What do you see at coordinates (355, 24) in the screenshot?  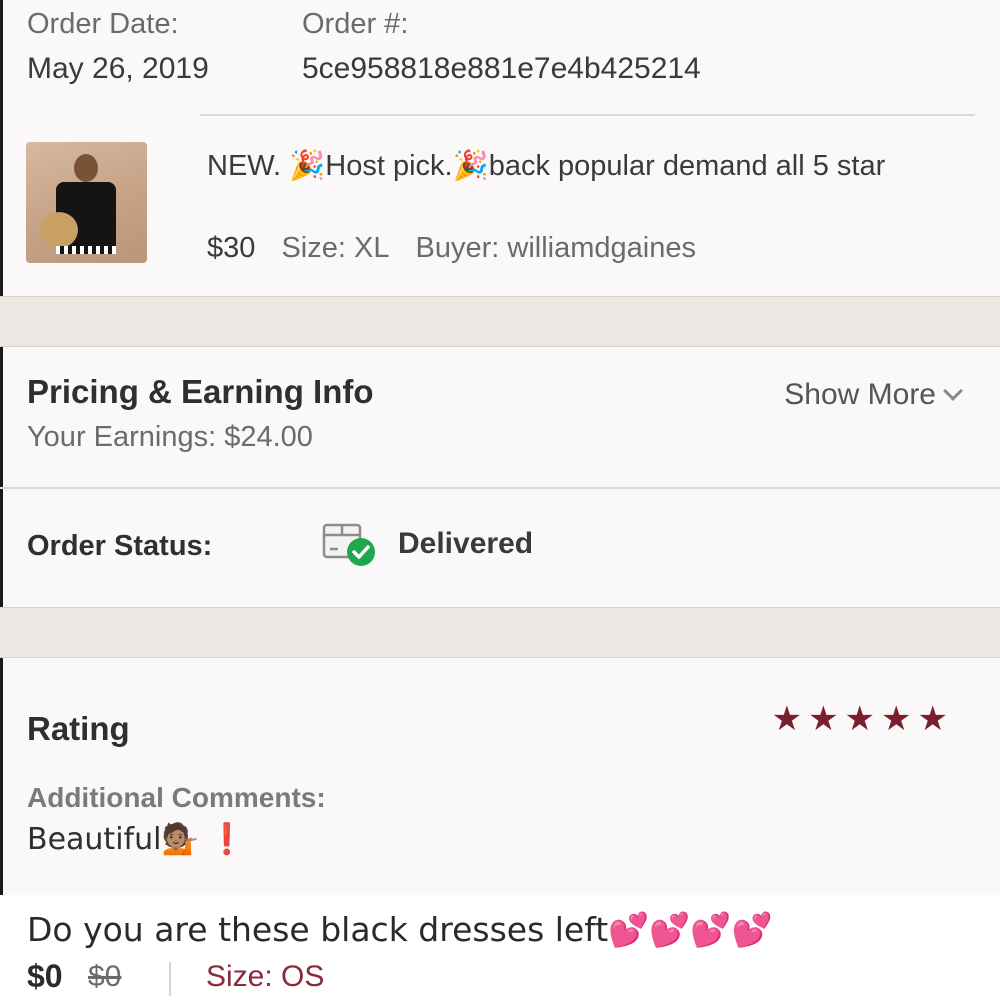 I see `order-number-label: Order #:` at bounding box center [355, 24].